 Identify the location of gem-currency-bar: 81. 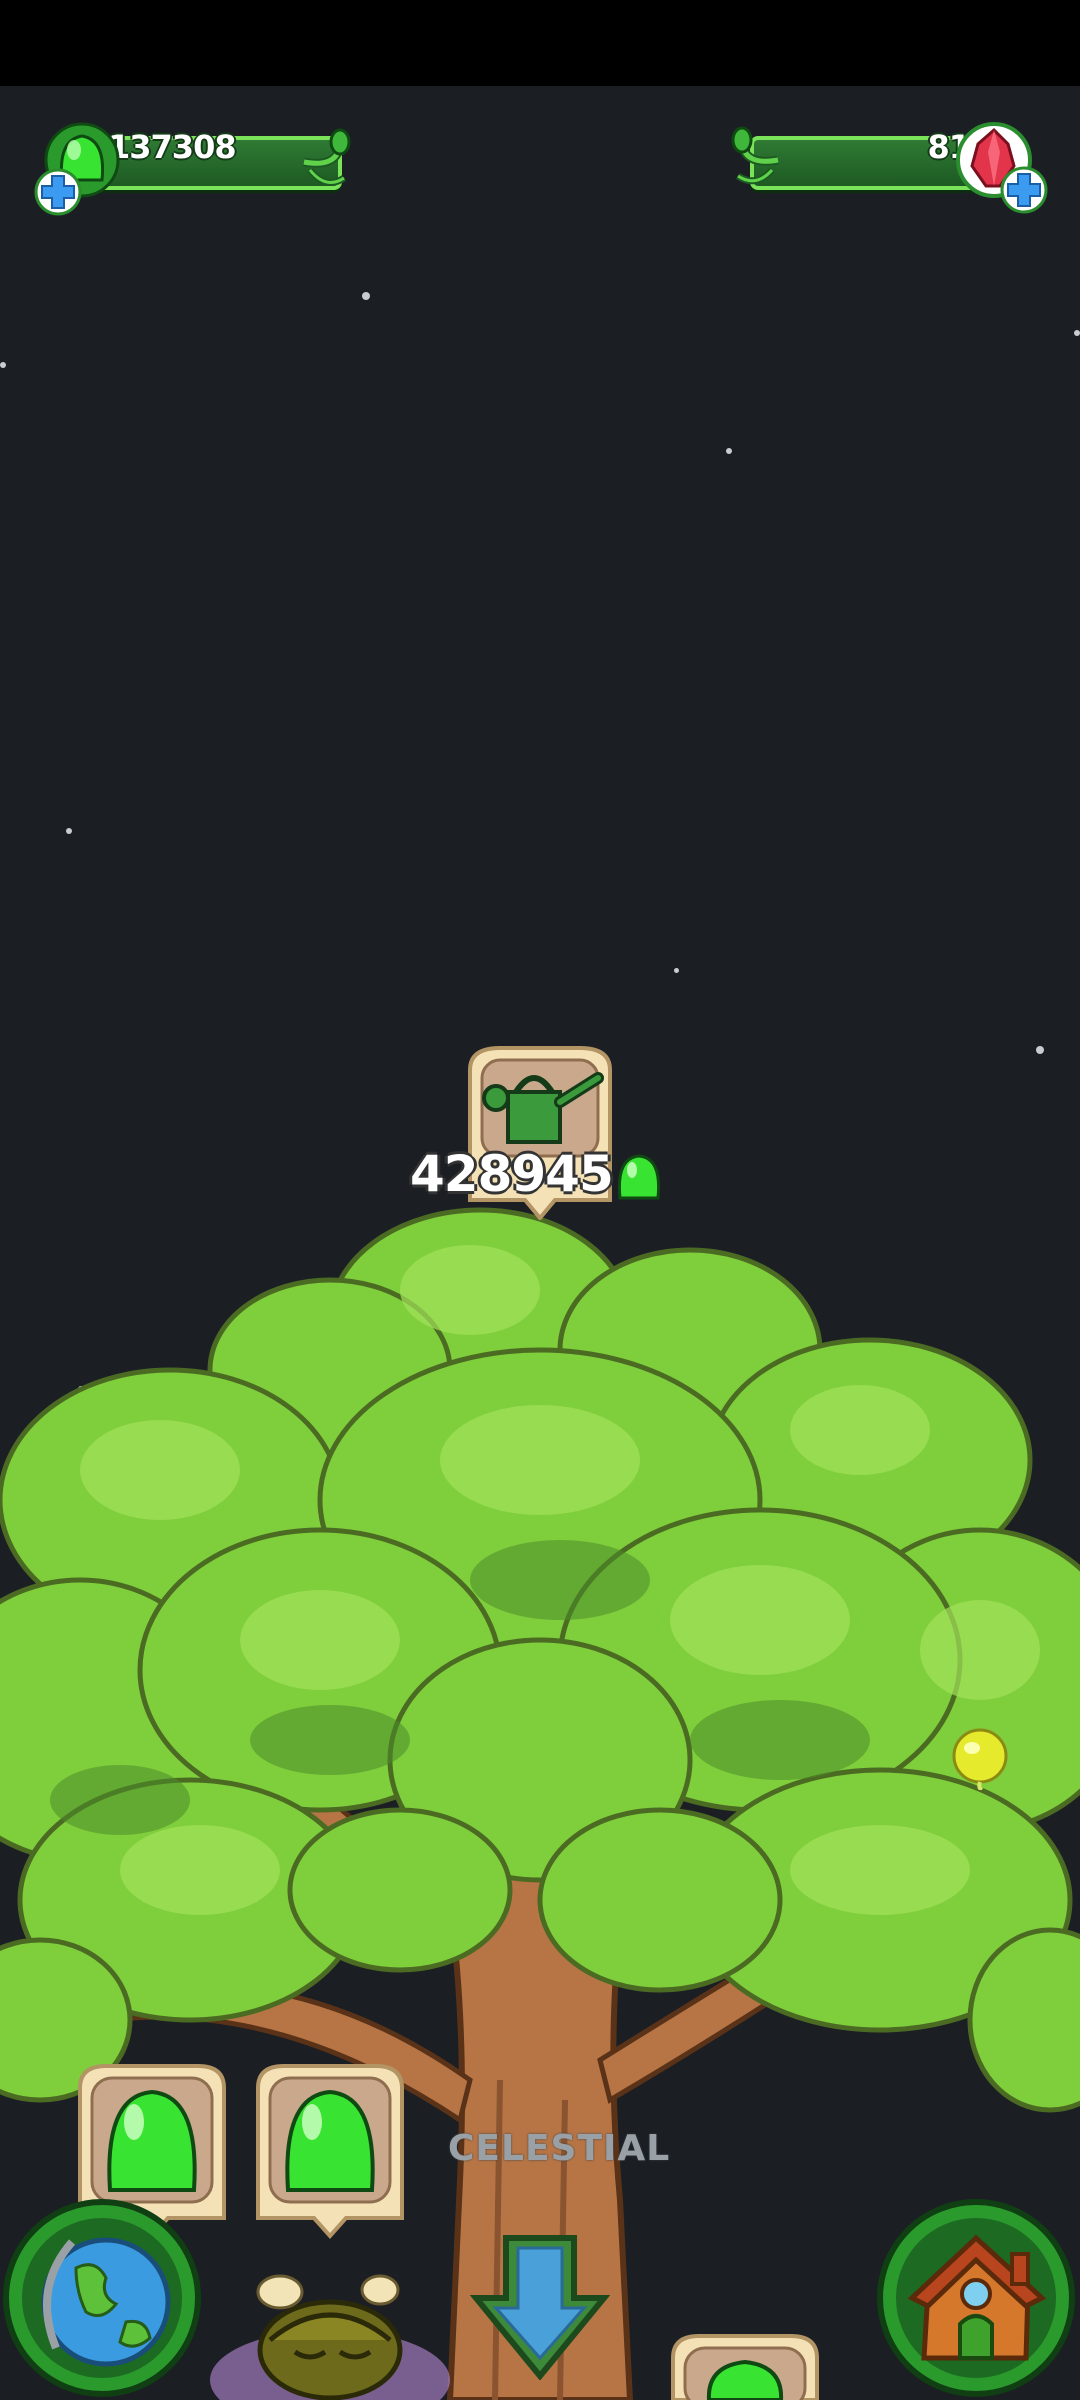
(890, 168).